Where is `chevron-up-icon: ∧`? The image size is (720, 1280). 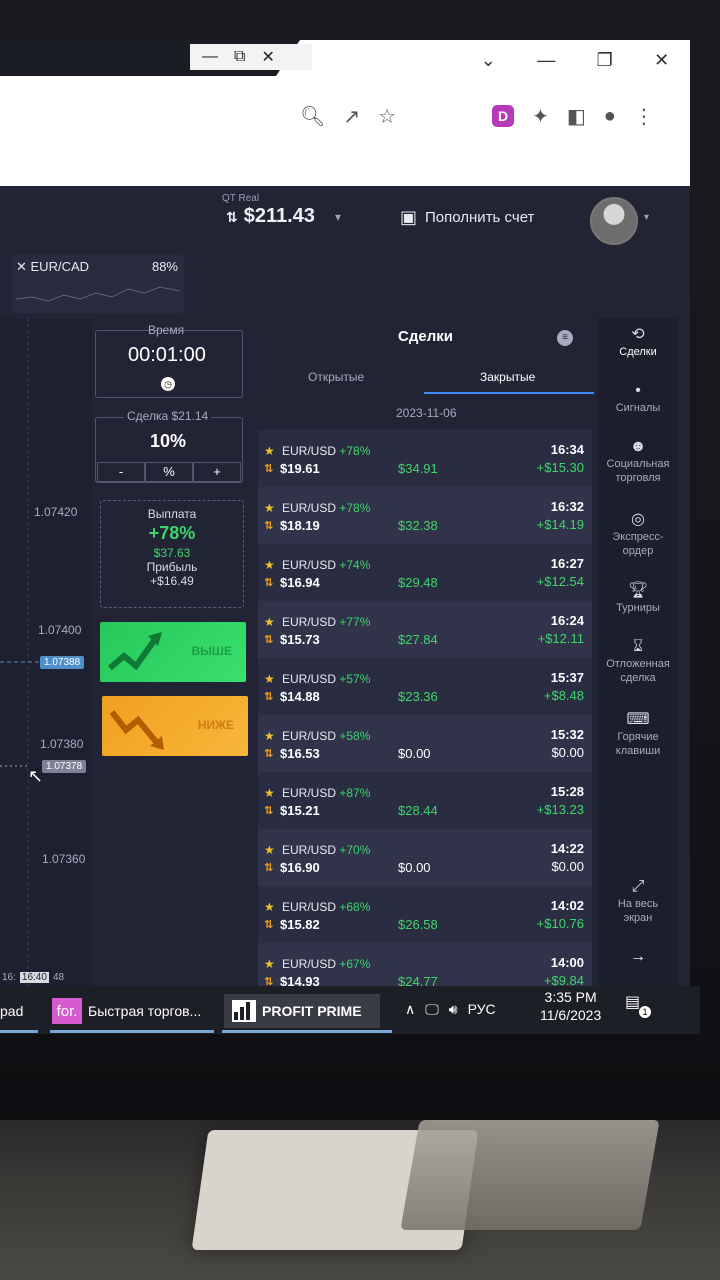
chevron-up-icon: ∧ is located at coordinates (410, 1009).